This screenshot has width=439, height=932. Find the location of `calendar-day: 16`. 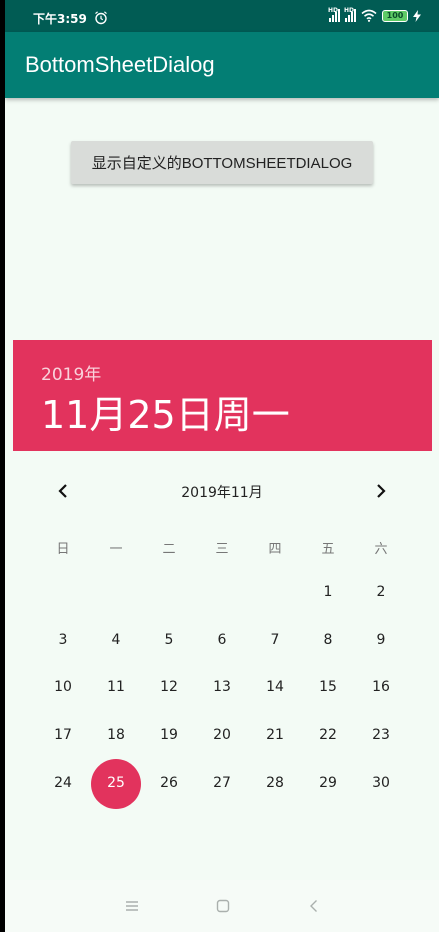

calendar-day: 16 is located at coordinates (381, 687).